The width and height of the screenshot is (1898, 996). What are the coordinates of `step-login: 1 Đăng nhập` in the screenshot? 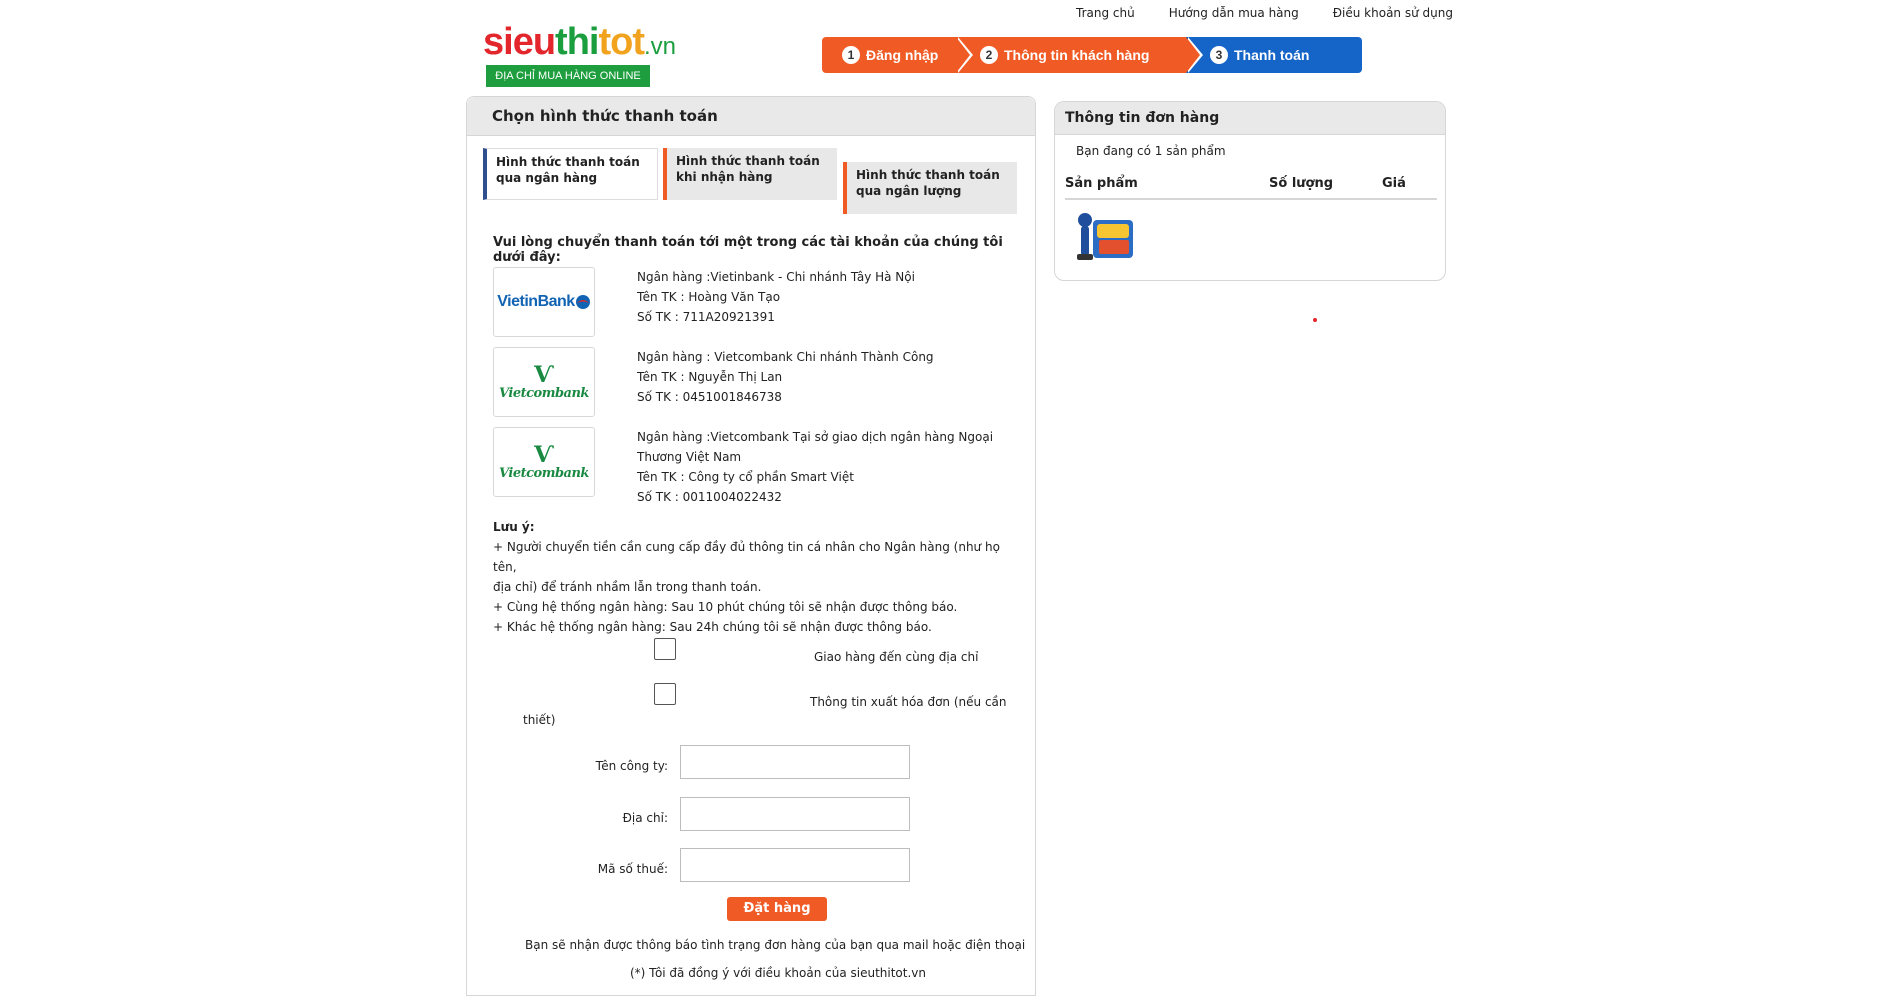 It's located at (897, 55).